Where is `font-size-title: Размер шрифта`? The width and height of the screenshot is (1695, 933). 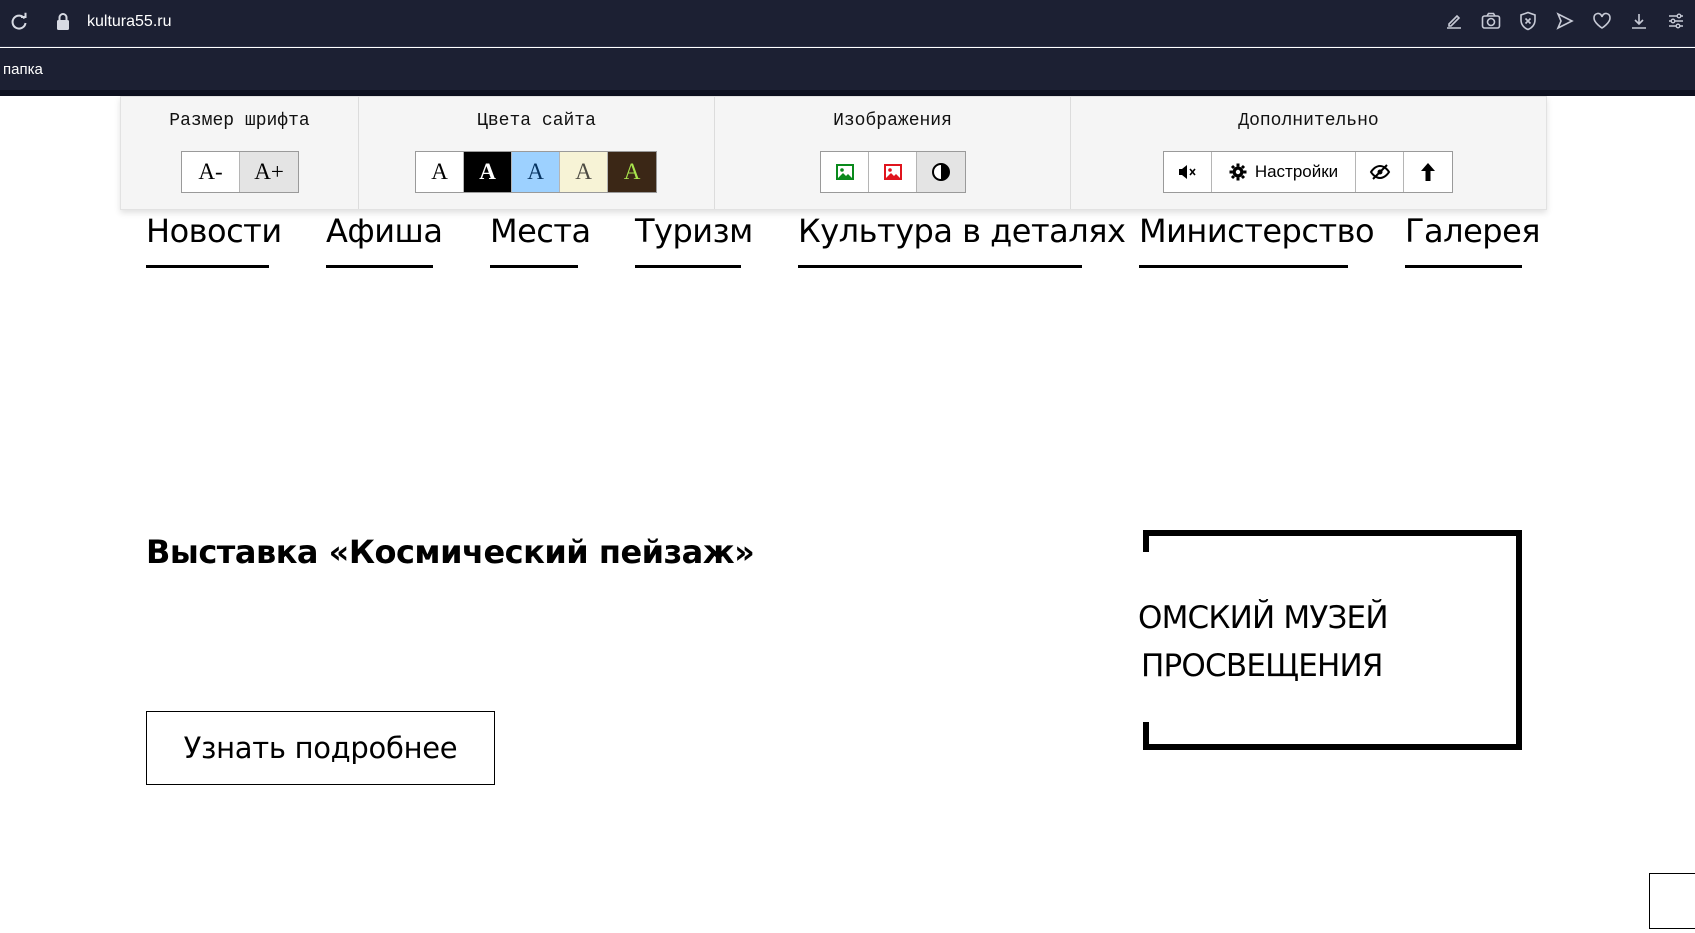 font-size-title: Размер шрифта is located at coordinates (239, 121).